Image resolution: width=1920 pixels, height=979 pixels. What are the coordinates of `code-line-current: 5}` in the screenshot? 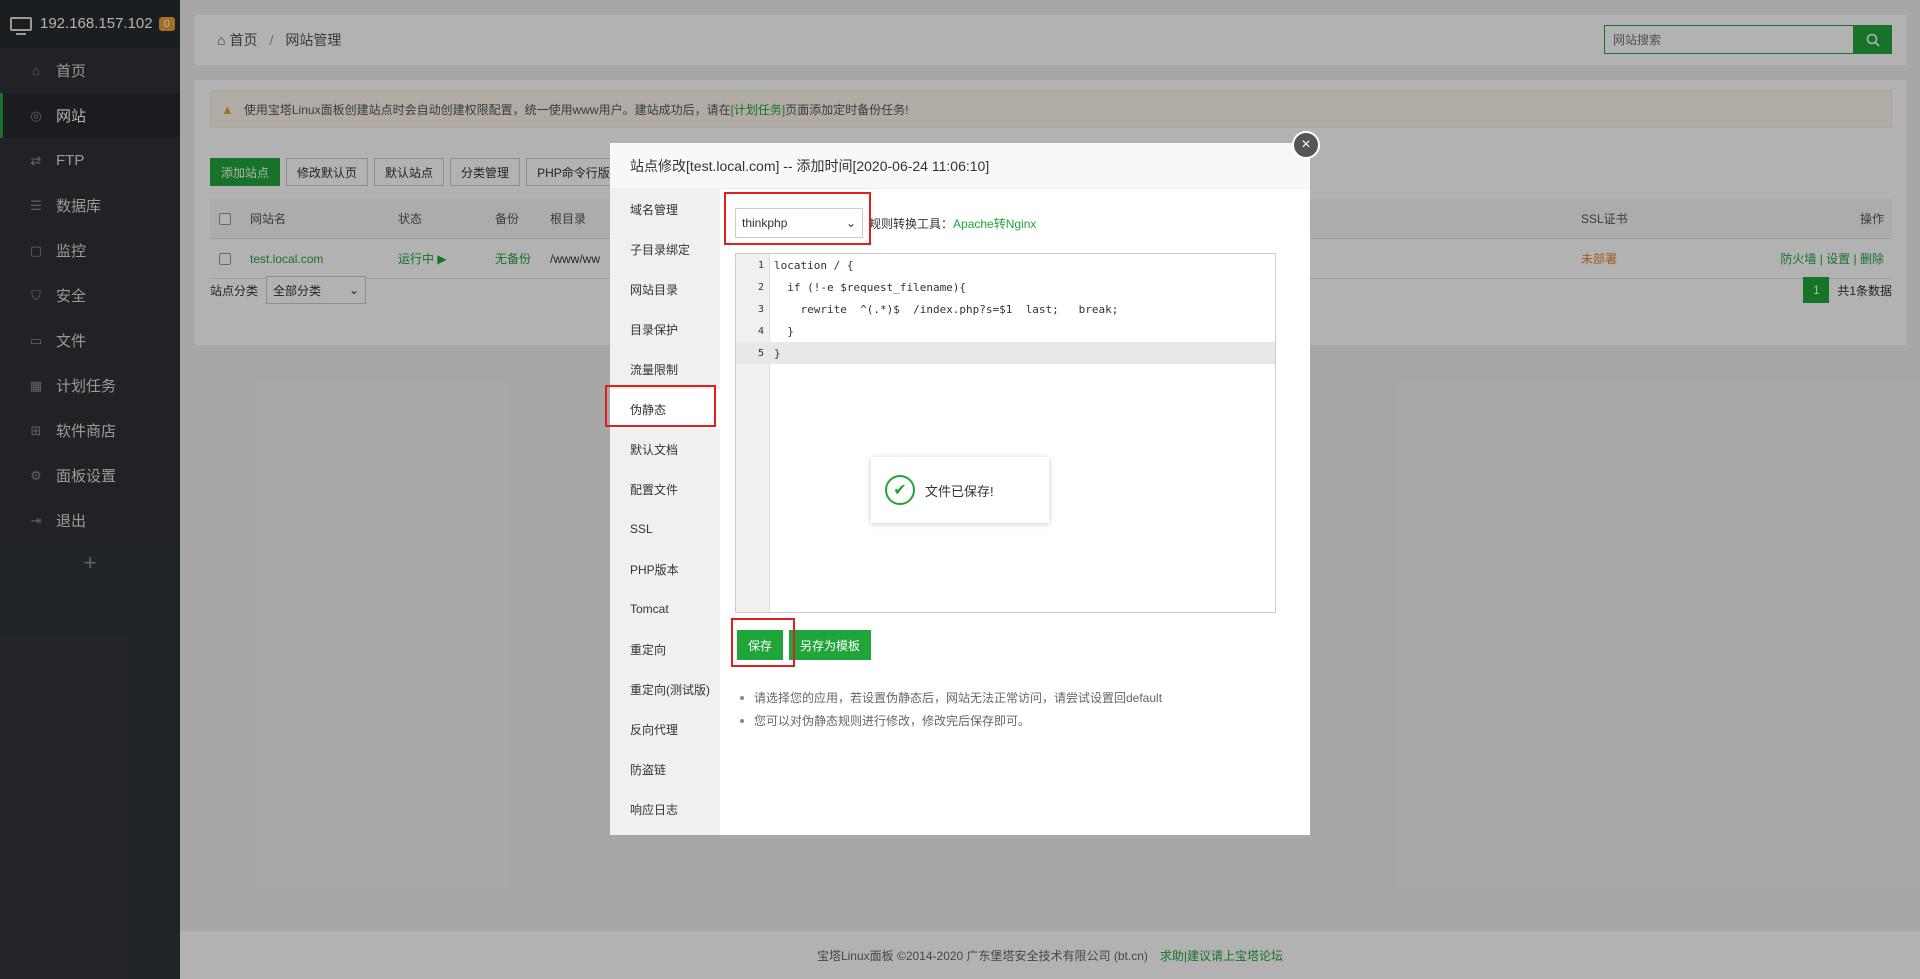 It's located at (1005, 353).